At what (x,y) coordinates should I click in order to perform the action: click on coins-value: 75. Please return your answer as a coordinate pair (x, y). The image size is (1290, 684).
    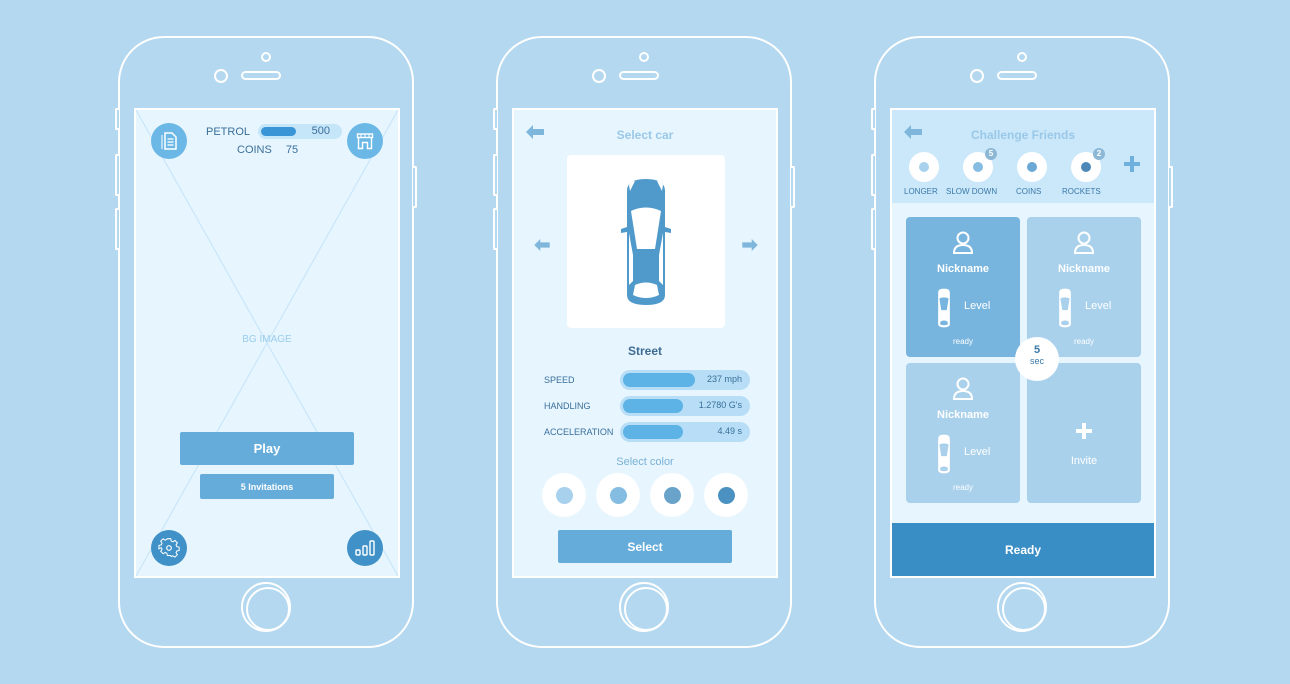
    Looking at the image, I should click on (292, 150).